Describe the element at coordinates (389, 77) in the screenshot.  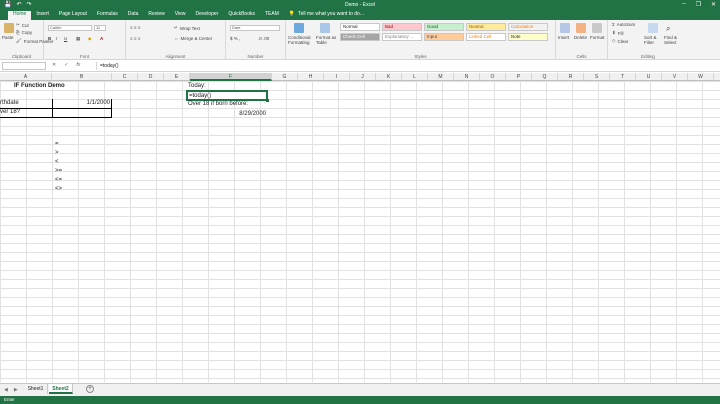
I see `column-header-k: K` at that location.